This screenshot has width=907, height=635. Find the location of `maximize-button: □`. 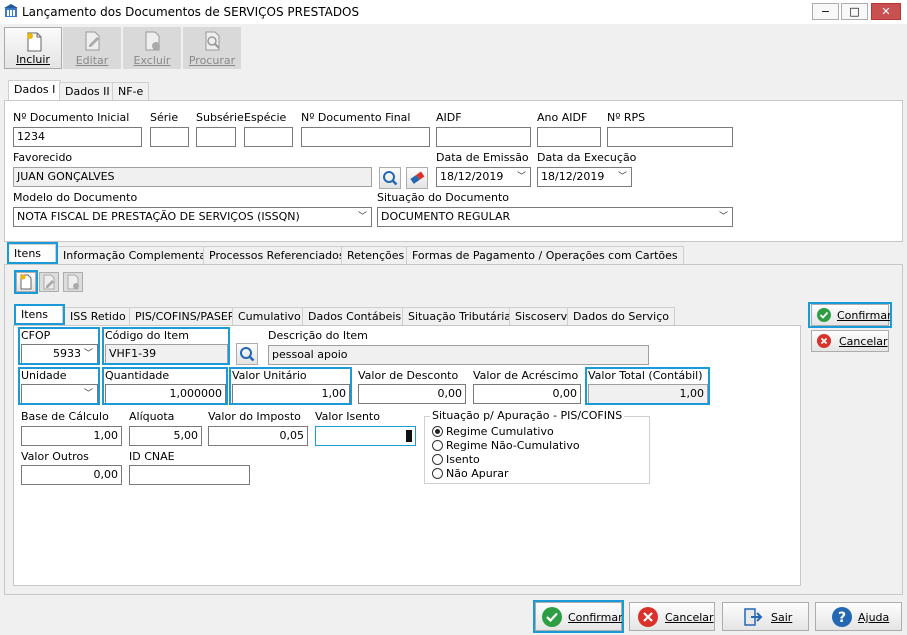

maximize-button: □ is located at coordinates (854, 11).